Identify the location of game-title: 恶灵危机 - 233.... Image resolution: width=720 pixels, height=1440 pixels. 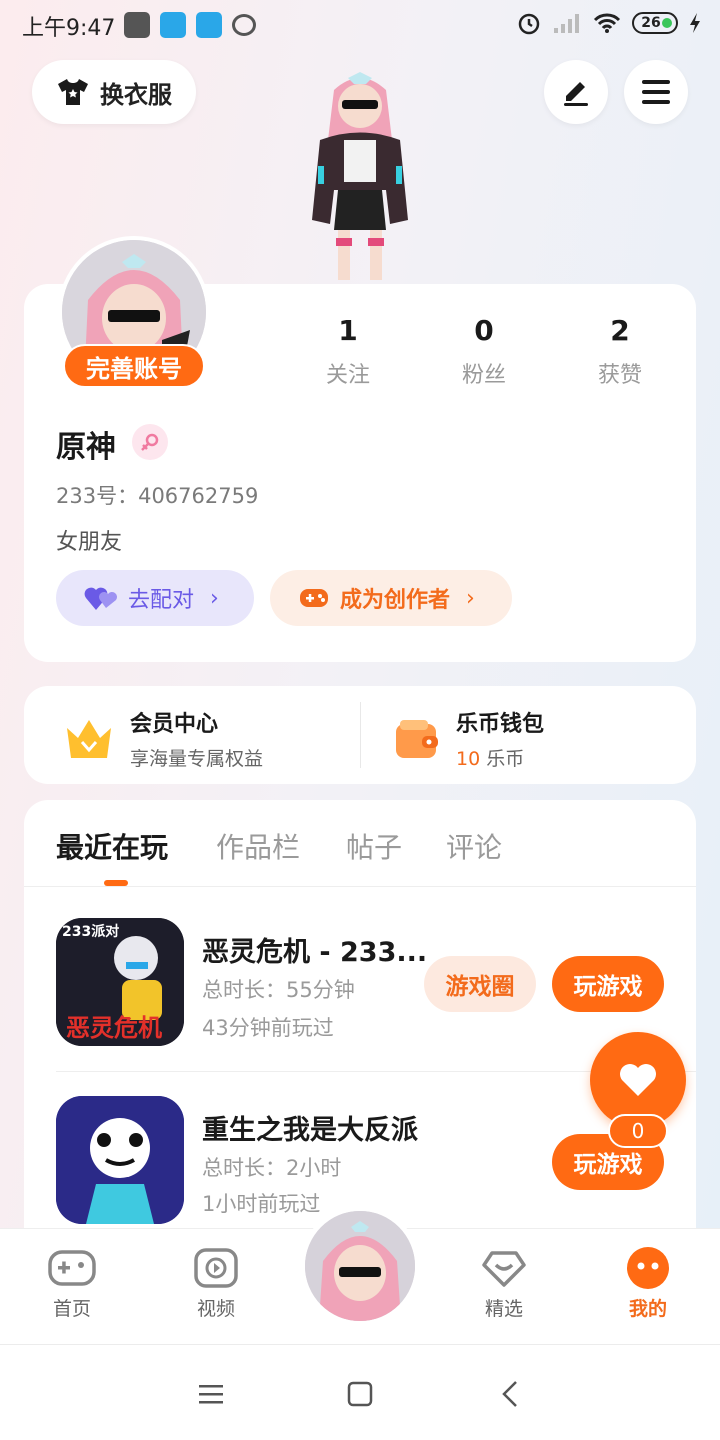
(314, 949).